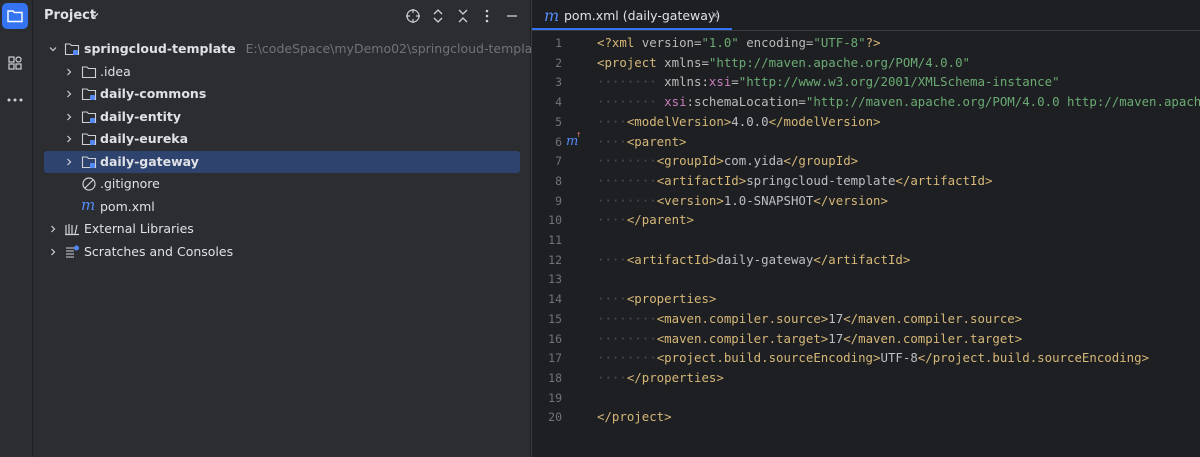 The image size is (1200, 457). Describe the element at coordinates (160, 48) in the screenshot. I see `tree-item-label: springcloud-template` at that location.